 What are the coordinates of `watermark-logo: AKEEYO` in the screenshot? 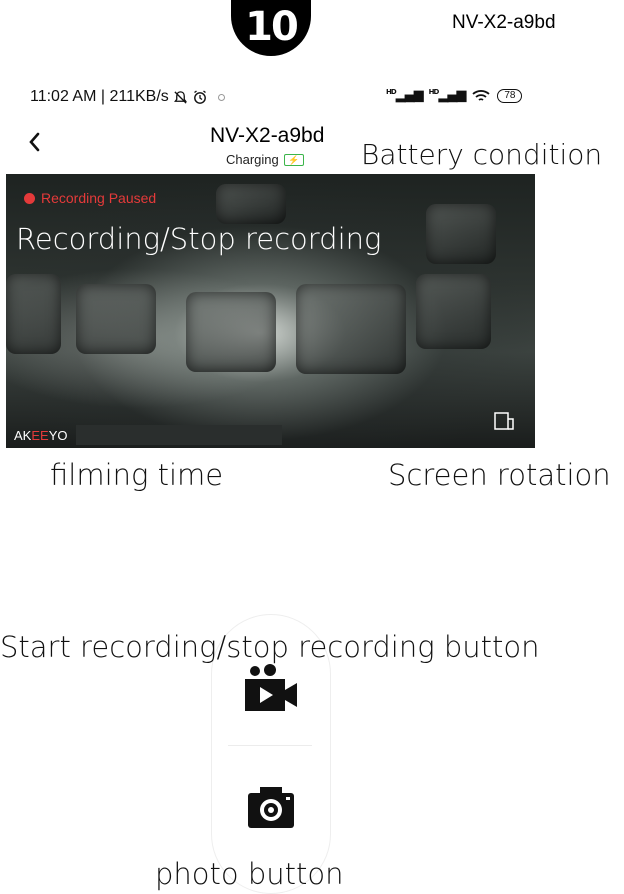 It's located at (40, 435).